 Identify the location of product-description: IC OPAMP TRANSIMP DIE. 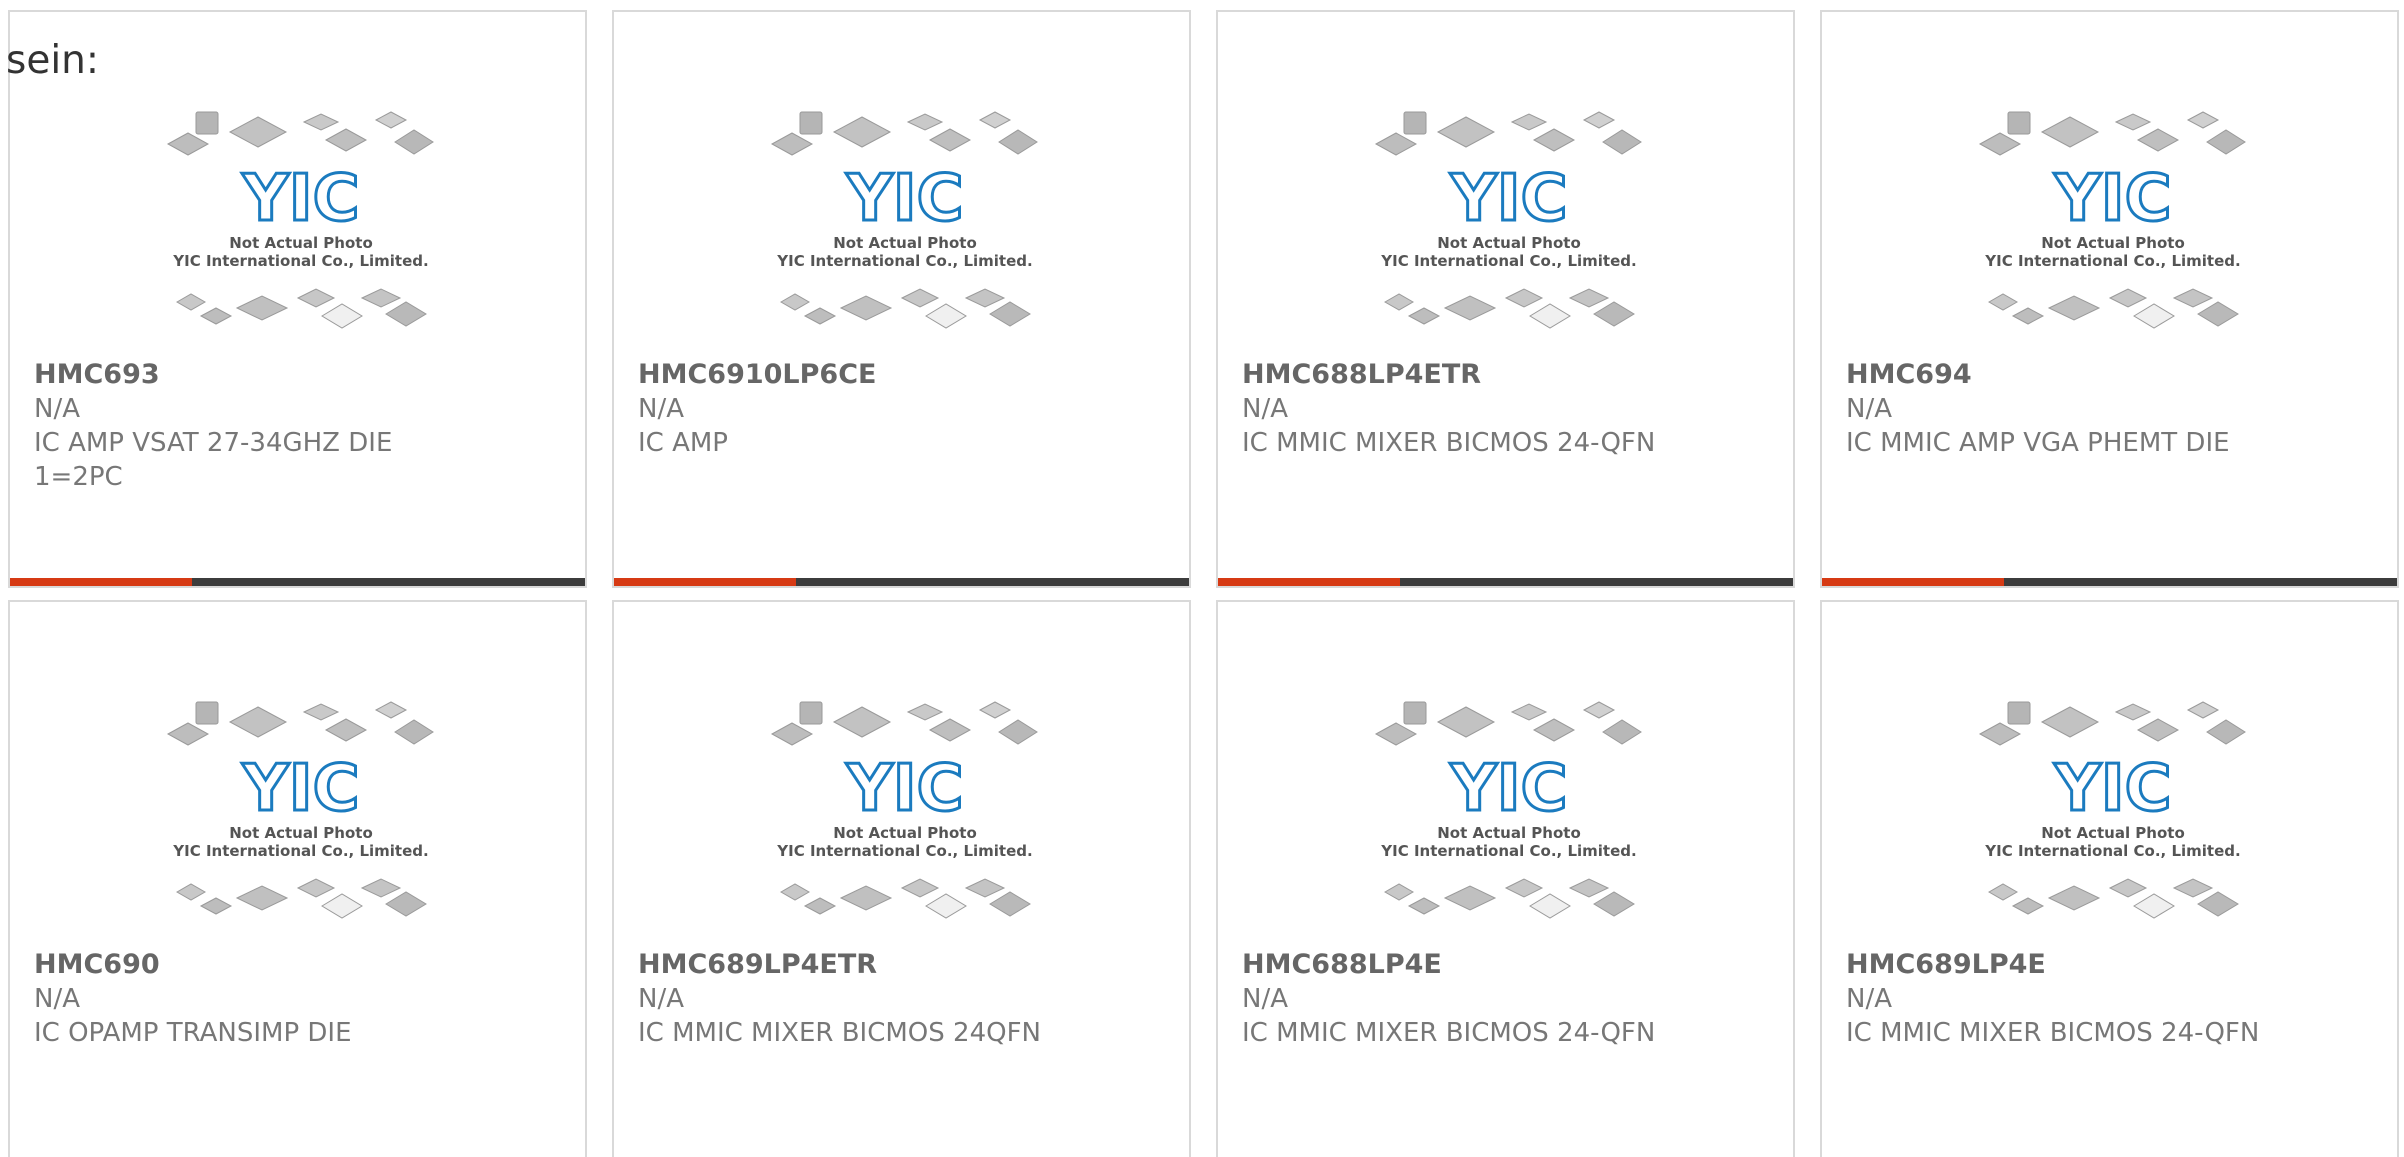
(193, 1033).